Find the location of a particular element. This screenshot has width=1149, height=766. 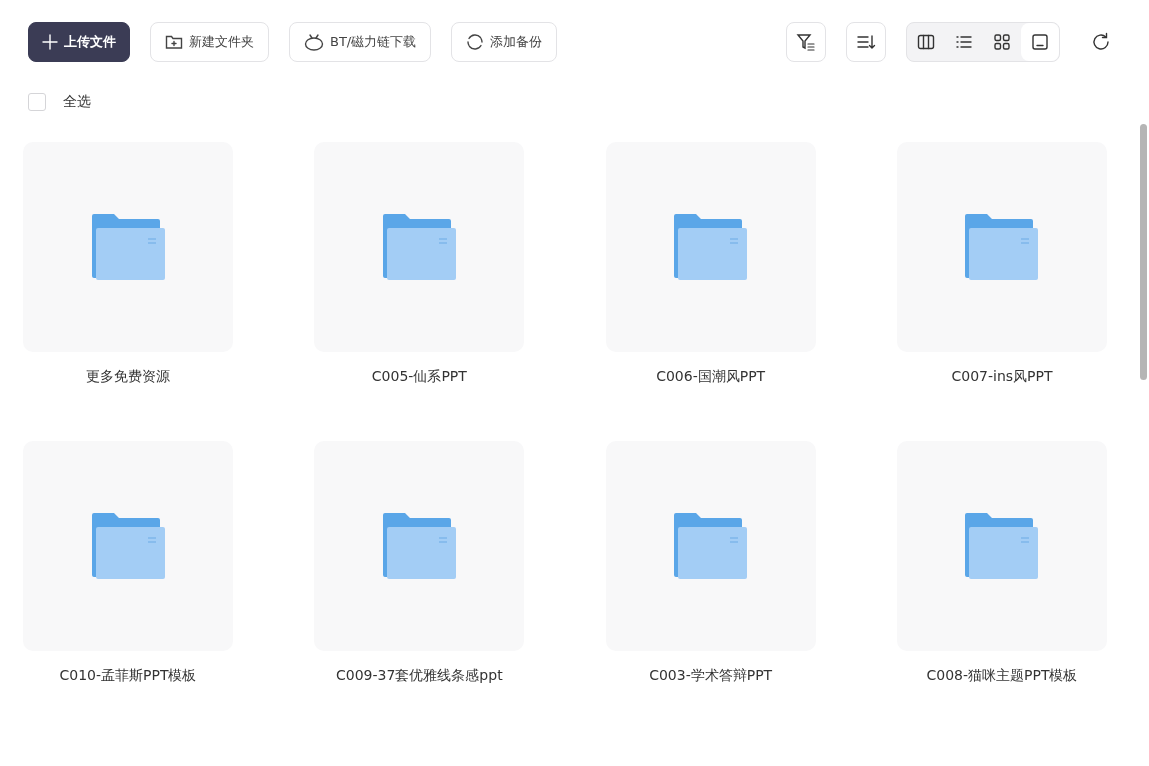

grid-icon is located at coordinates (1002, 42).